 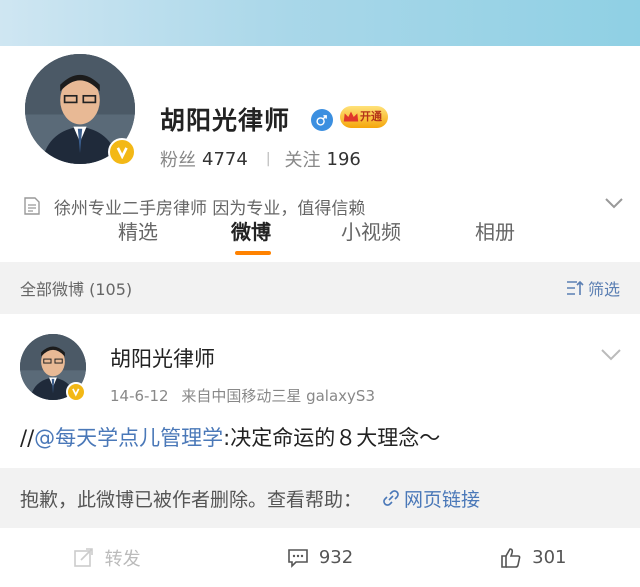 I want to click on tab-album: 相册, so click(x=495, y=230).